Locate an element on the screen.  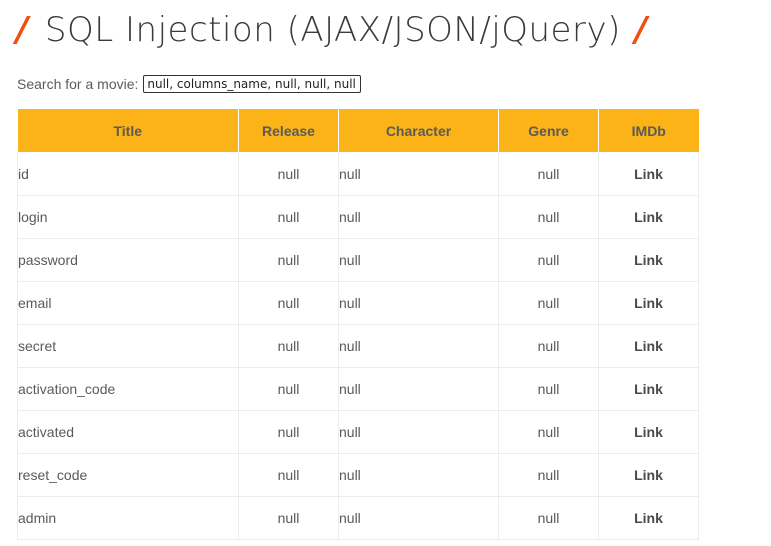
cell-title: id is located at coordinates (128, 174).